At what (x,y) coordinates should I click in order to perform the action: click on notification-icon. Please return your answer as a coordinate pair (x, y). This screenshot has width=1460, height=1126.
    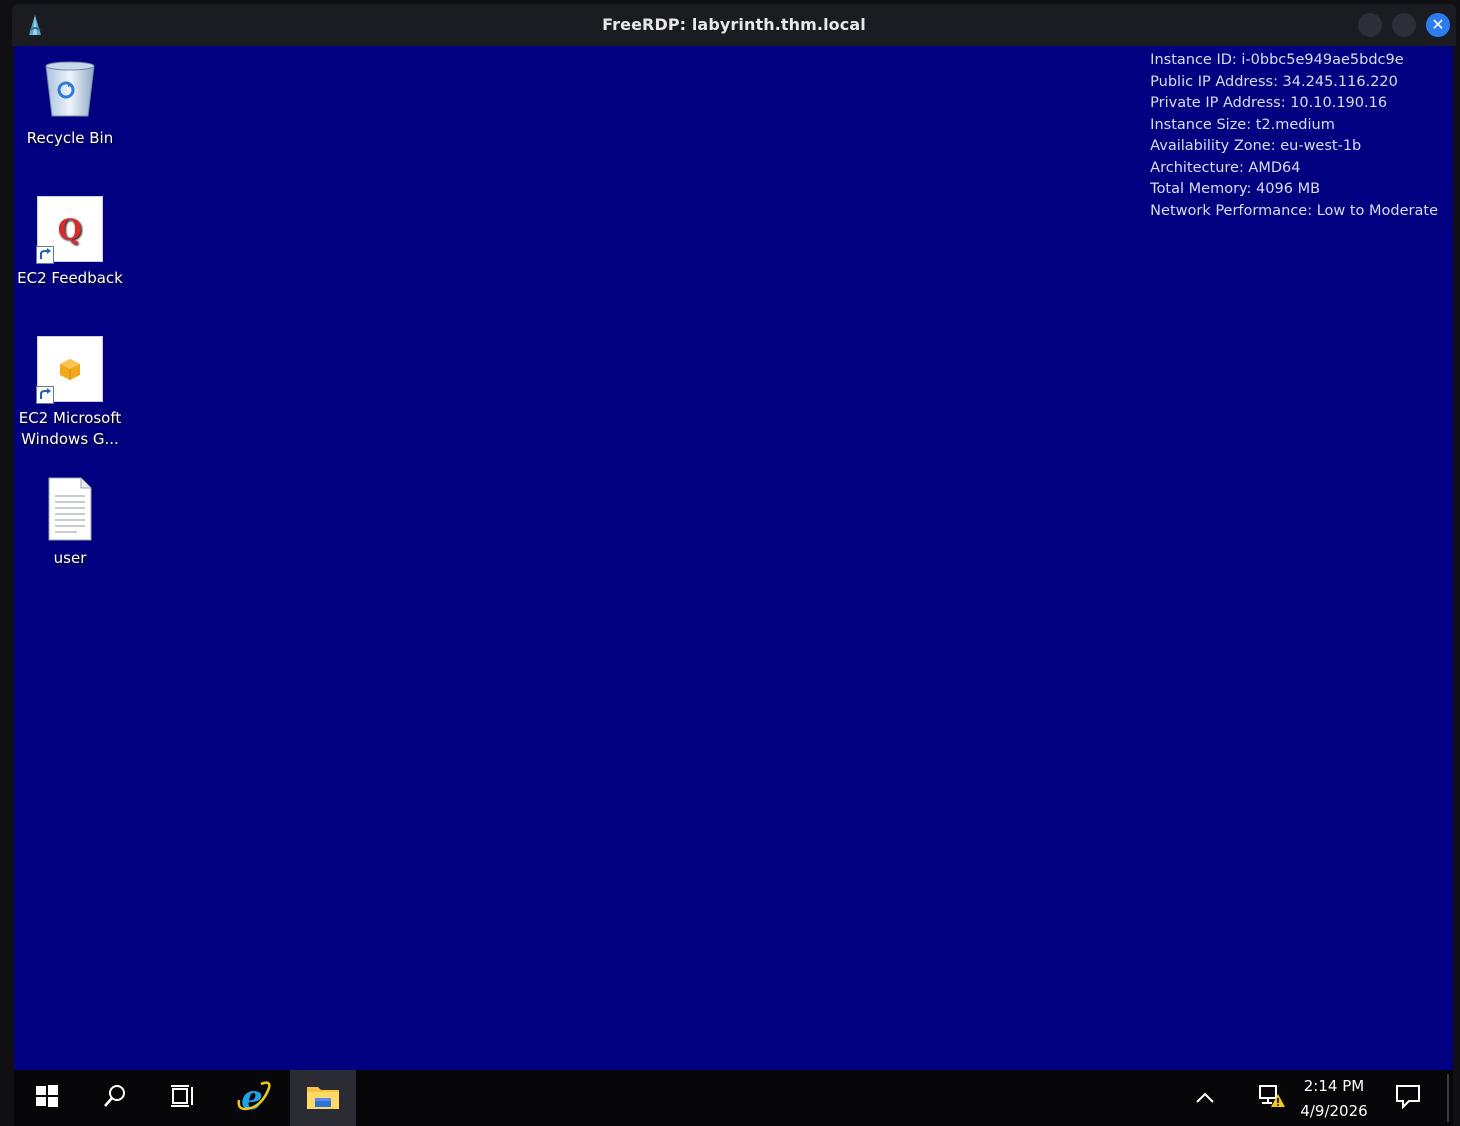
    Looking at the image, I should click on (1408, 1098).